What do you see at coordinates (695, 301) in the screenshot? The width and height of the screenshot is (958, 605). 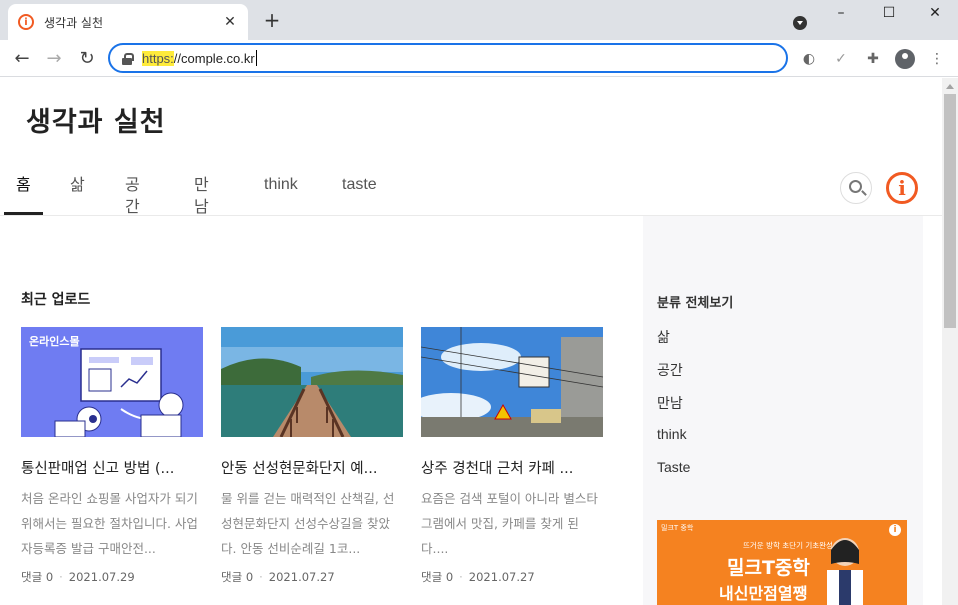 I see `category-all-link: 분류 전체보기` at bounding box center [695, 301].